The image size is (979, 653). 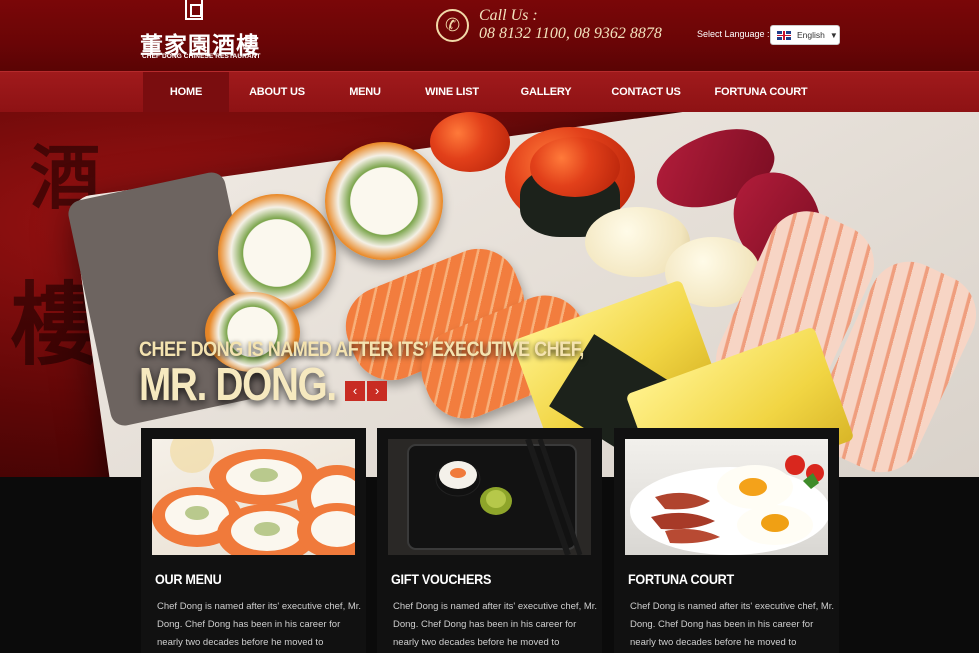 What do you see at coordinates (377, 391) in the screenshot?
I see `slider-next-button: ›` at bounding box center [377, 391].